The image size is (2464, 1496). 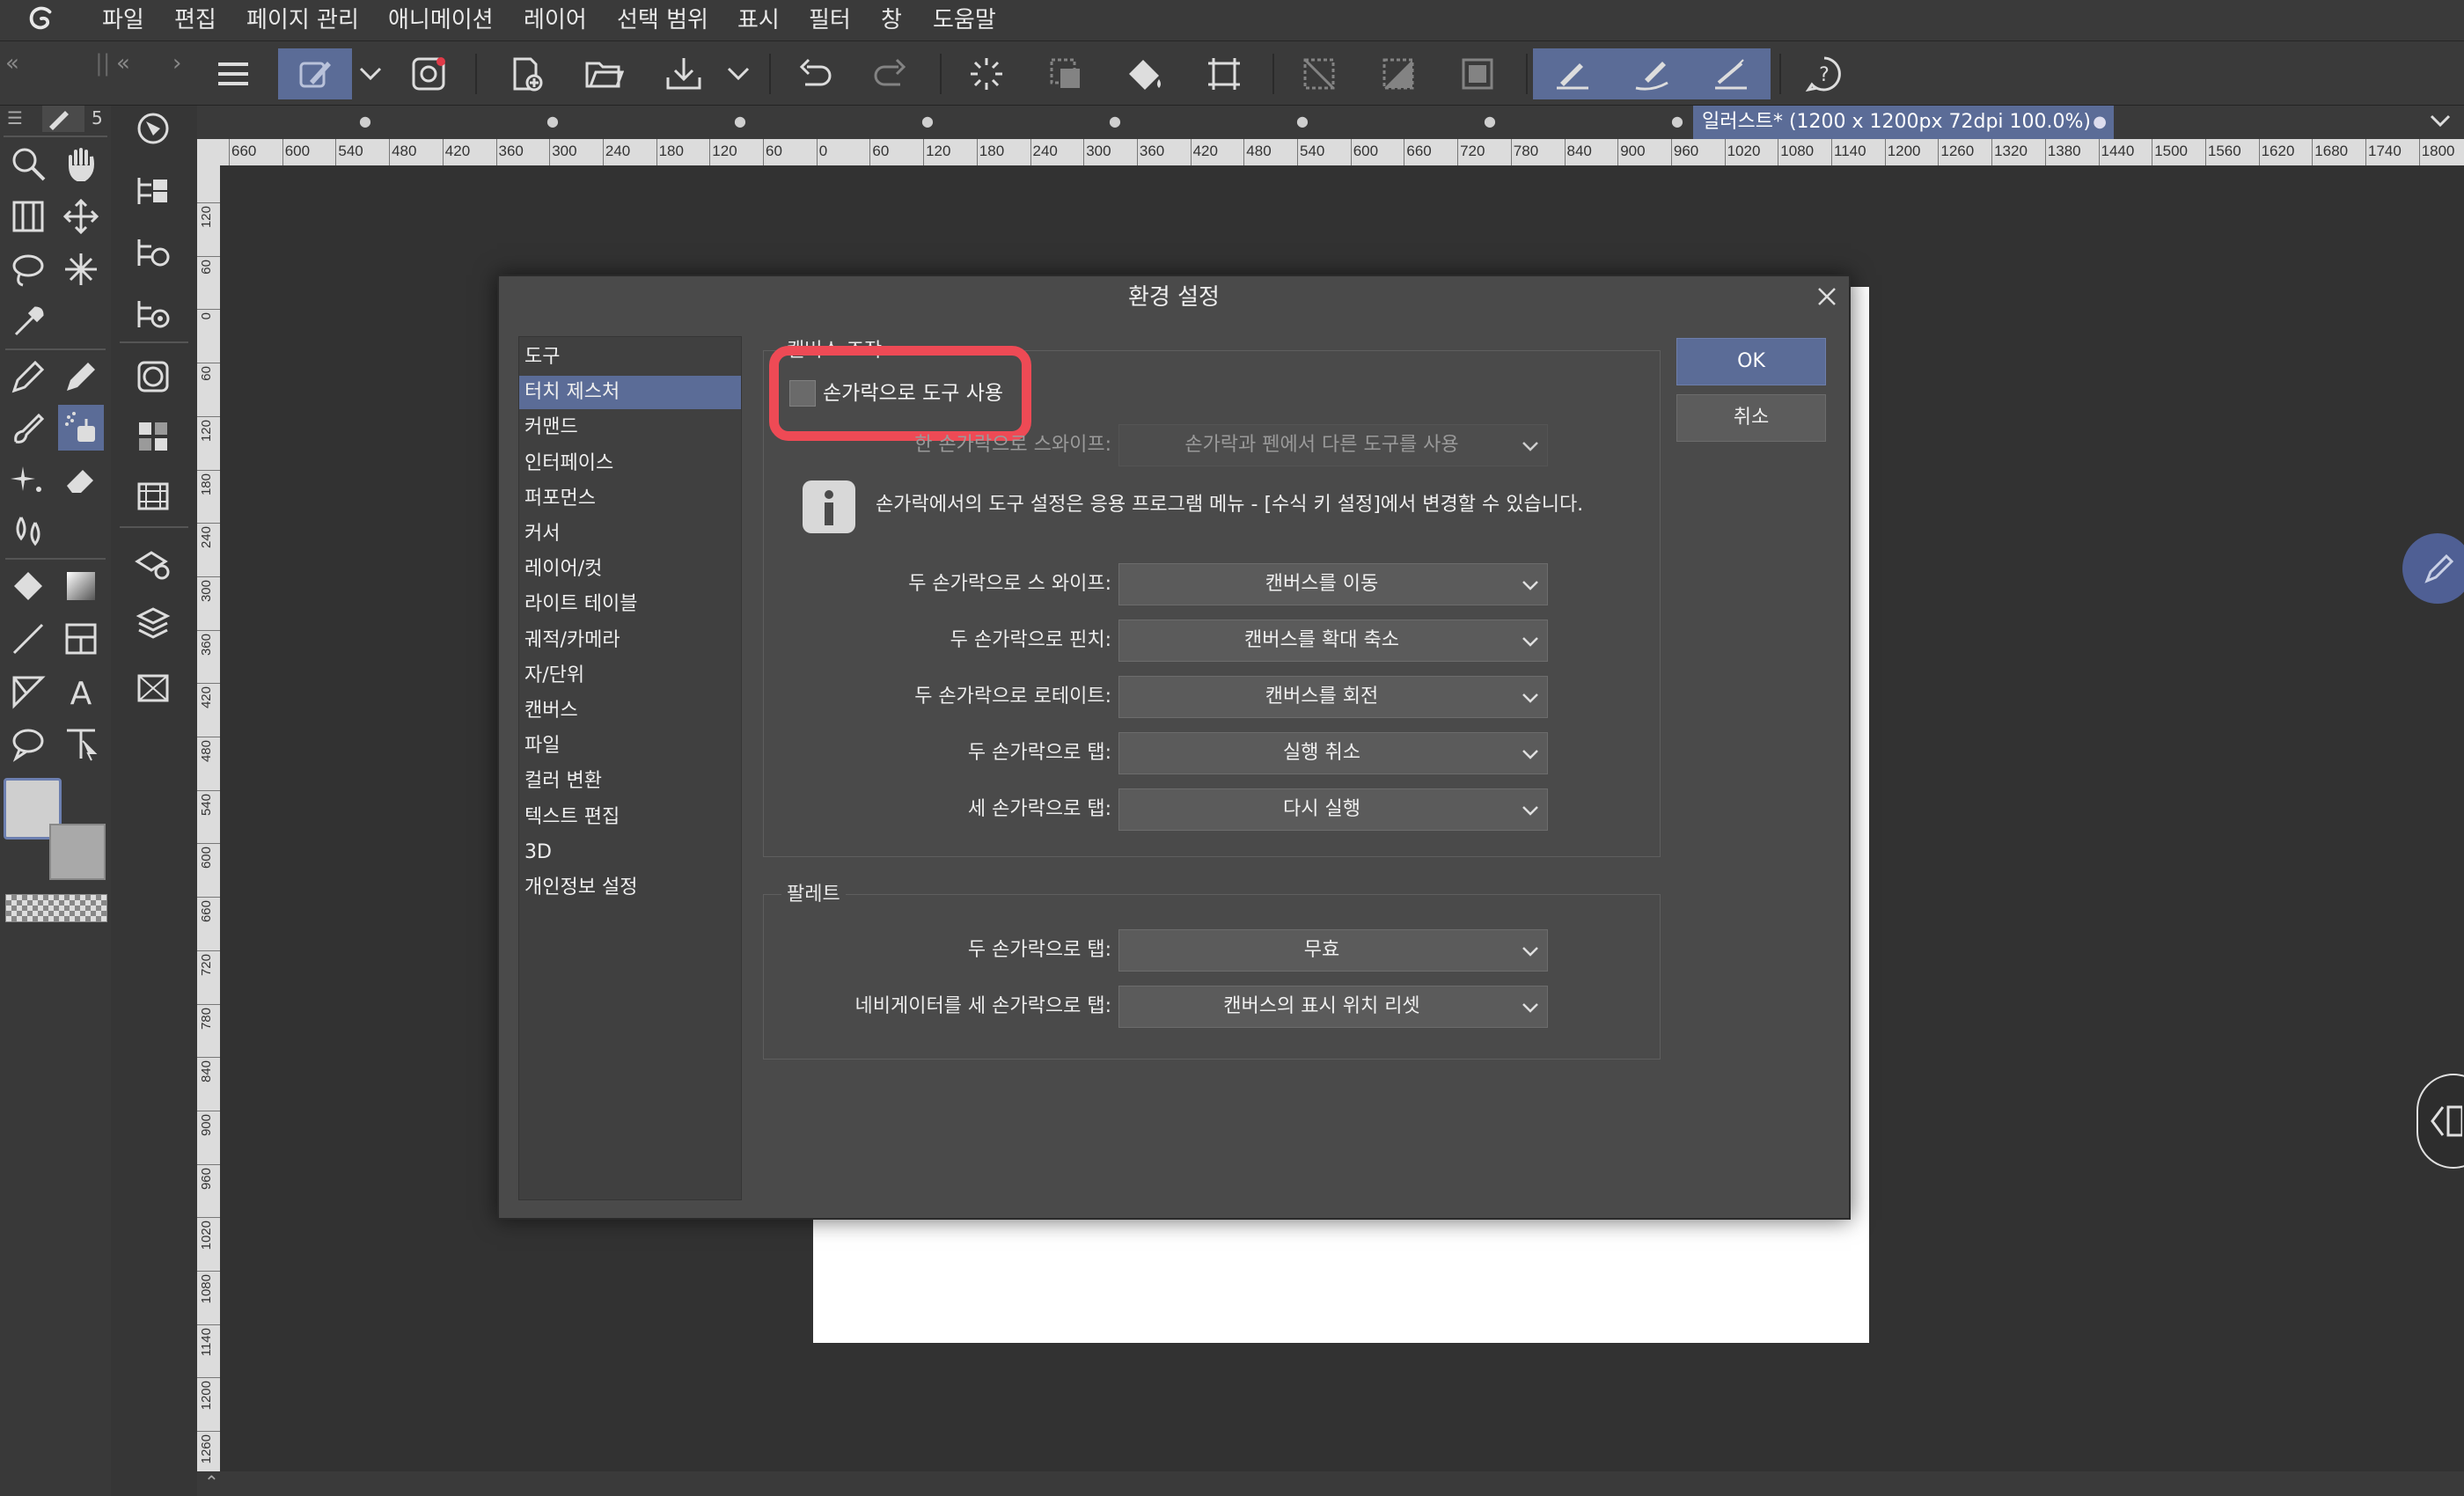 What do you see at coordinates (81, 586) in the screenshot?
I see `gradient-icon` at bounding box center [81, 586].